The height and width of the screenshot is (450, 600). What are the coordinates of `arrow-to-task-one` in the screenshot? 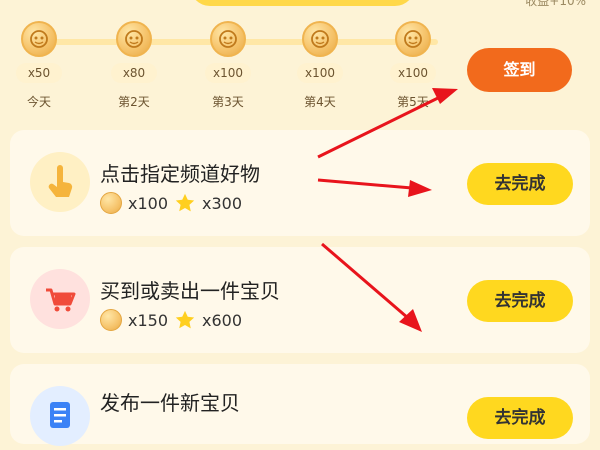 It's located at (374, 187).